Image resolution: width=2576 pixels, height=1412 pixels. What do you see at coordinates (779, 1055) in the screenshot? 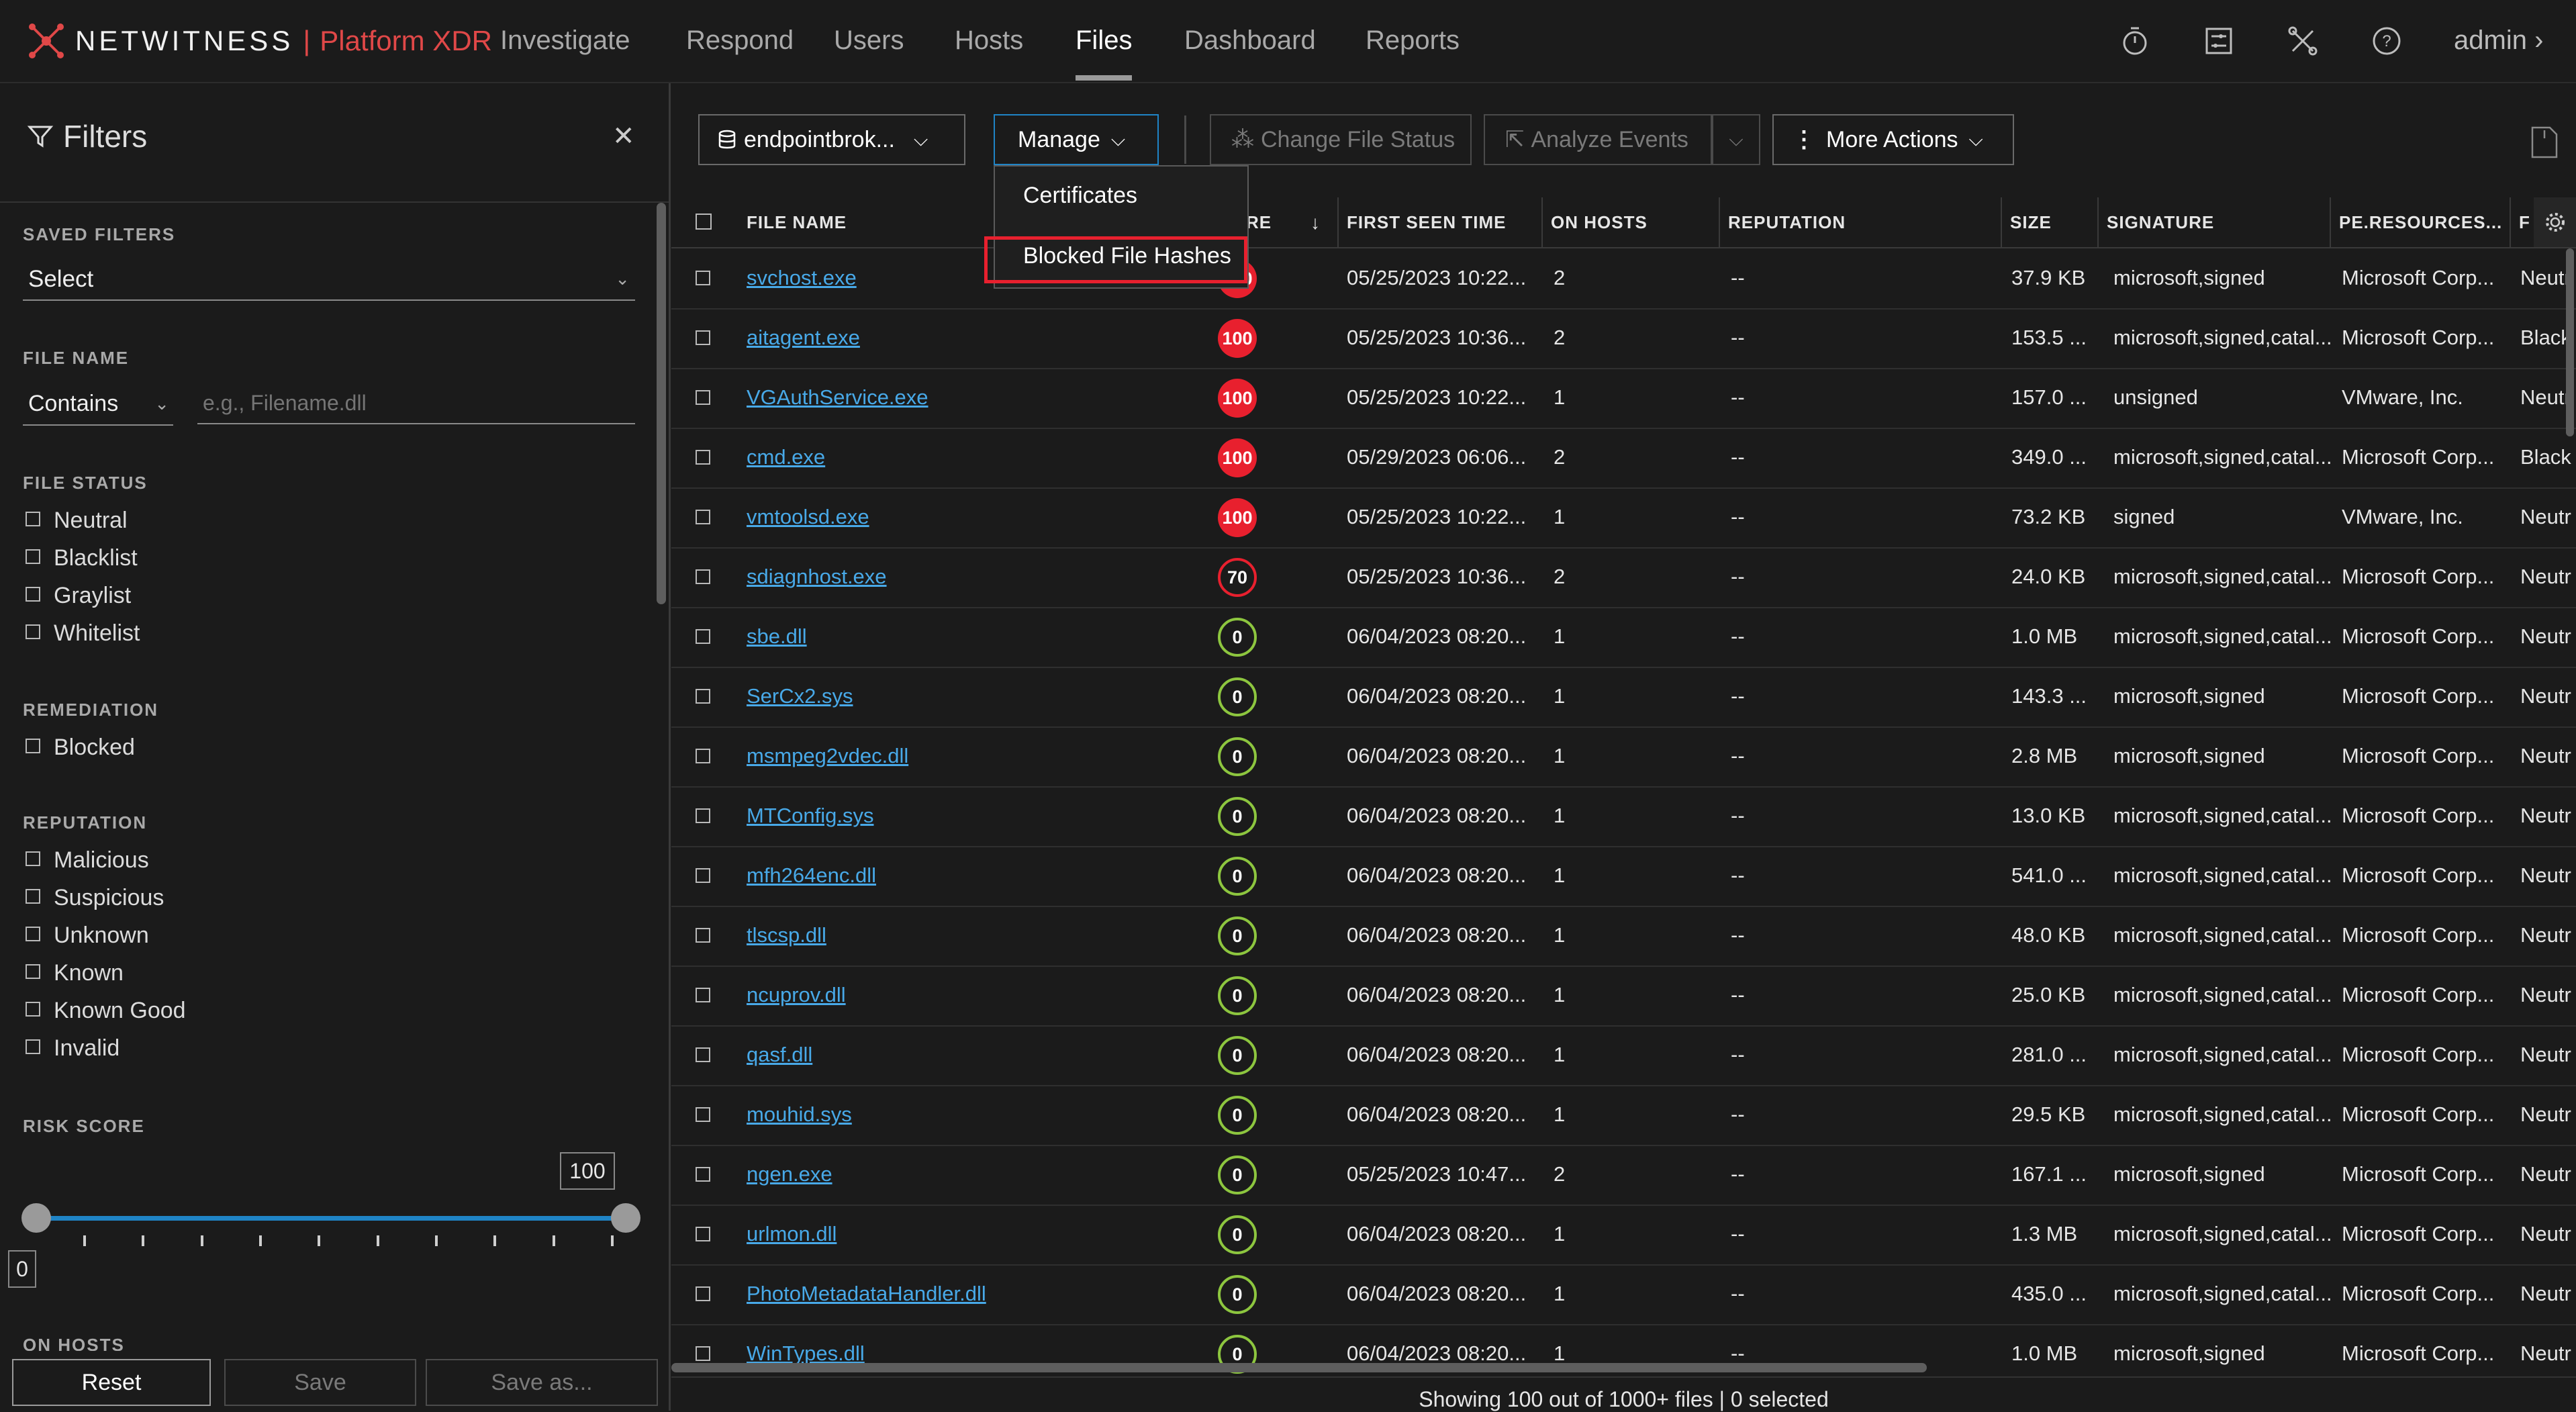
I see `file-name-link: qasf.dll` at bounding box center [779, 1055].